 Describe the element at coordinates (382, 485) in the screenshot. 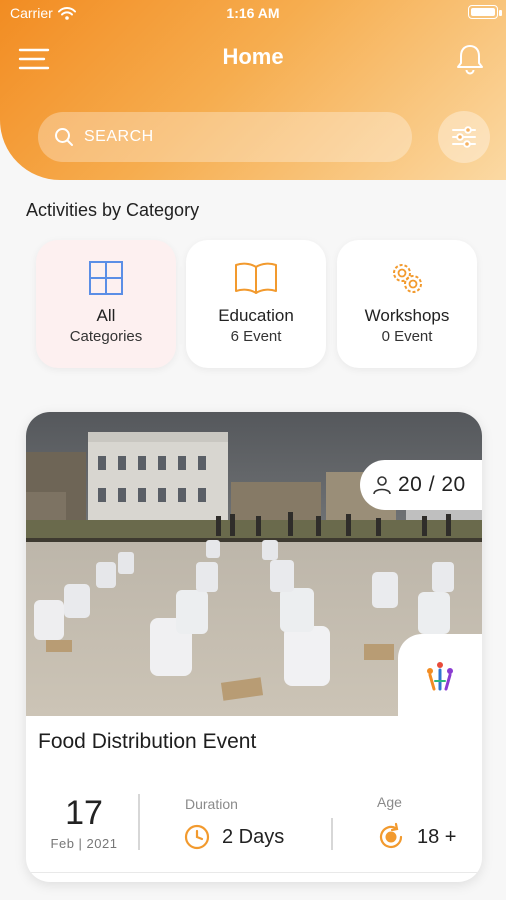

I see `person-icon` at that location.